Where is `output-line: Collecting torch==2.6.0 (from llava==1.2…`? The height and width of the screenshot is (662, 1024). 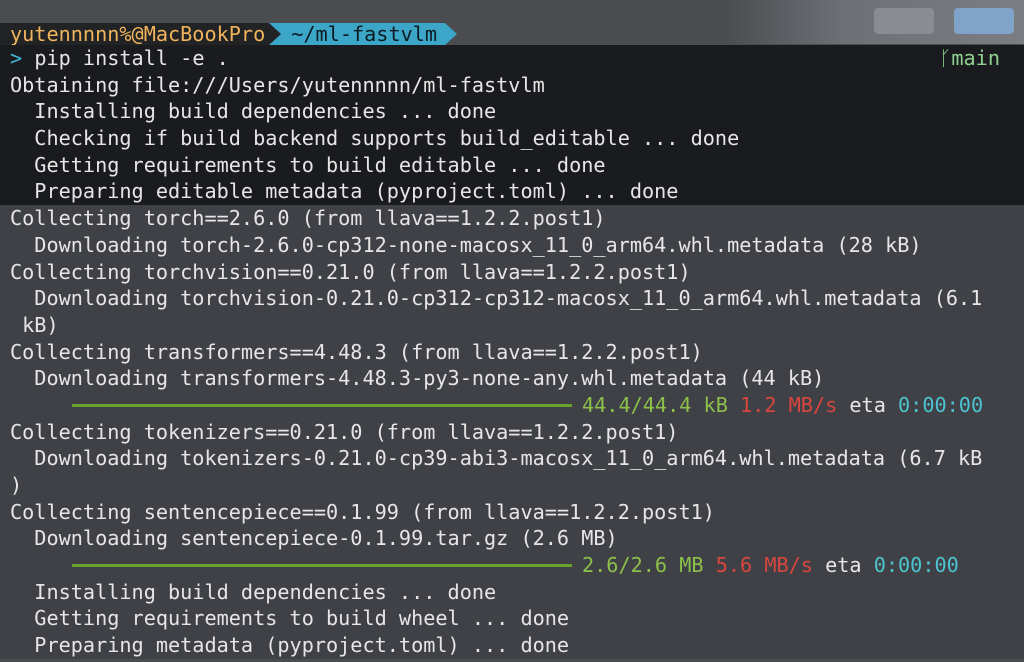 output-line: Collecting torch==2.6.0 (from llava==1.2… is located at coordinates (512, 218).